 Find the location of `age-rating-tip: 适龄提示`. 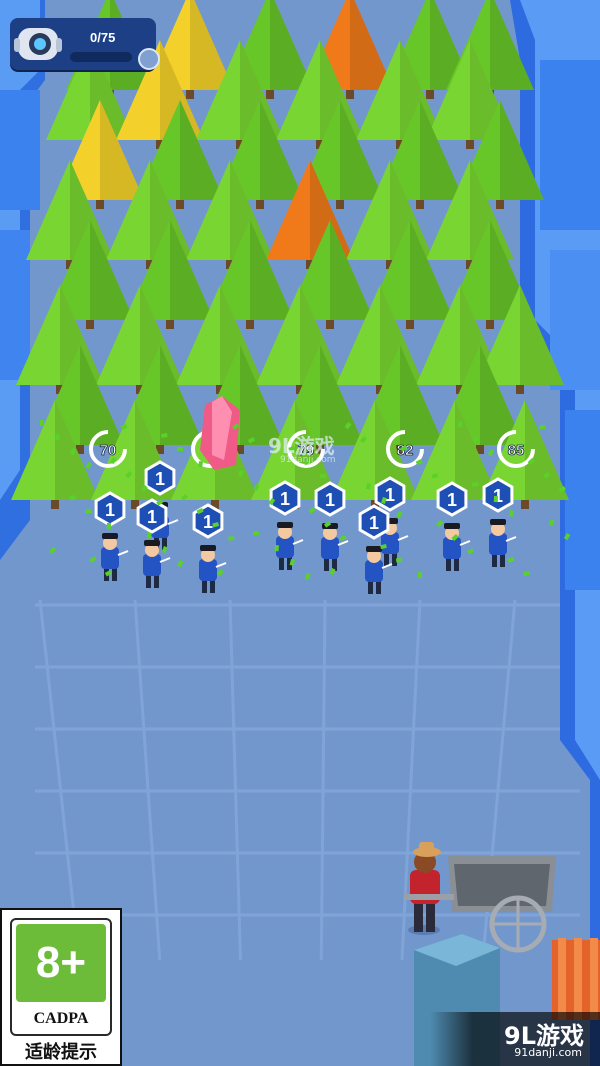

age-rating-tip: 适龄提示 is located at coordinates (61, 1052).